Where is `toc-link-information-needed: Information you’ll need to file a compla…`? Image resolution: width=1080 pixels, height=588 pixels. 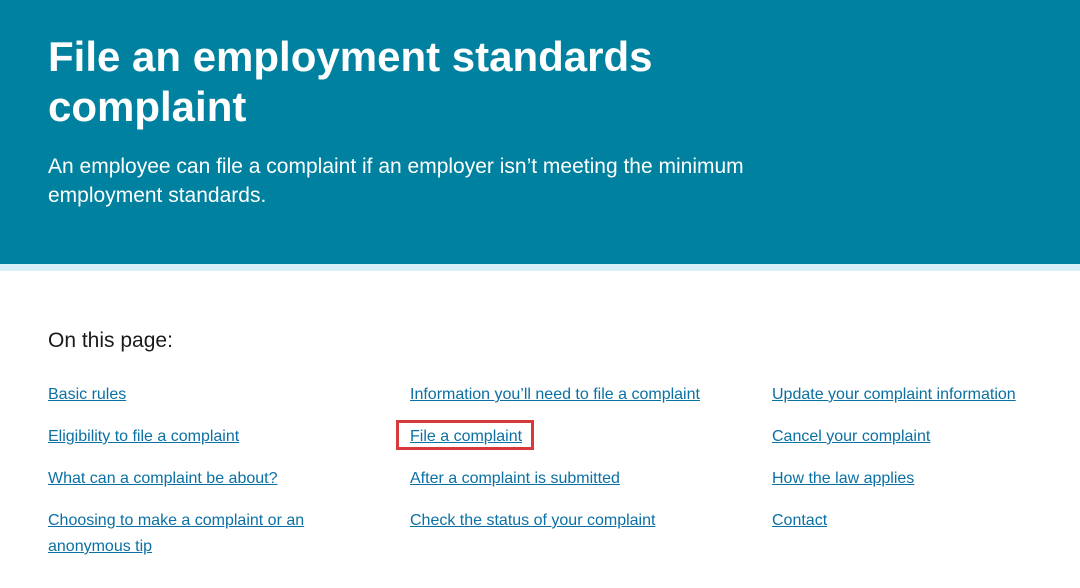
toc-link-information-needed: Information you’ll need to file a compla… is located at coordinates (580, 395).